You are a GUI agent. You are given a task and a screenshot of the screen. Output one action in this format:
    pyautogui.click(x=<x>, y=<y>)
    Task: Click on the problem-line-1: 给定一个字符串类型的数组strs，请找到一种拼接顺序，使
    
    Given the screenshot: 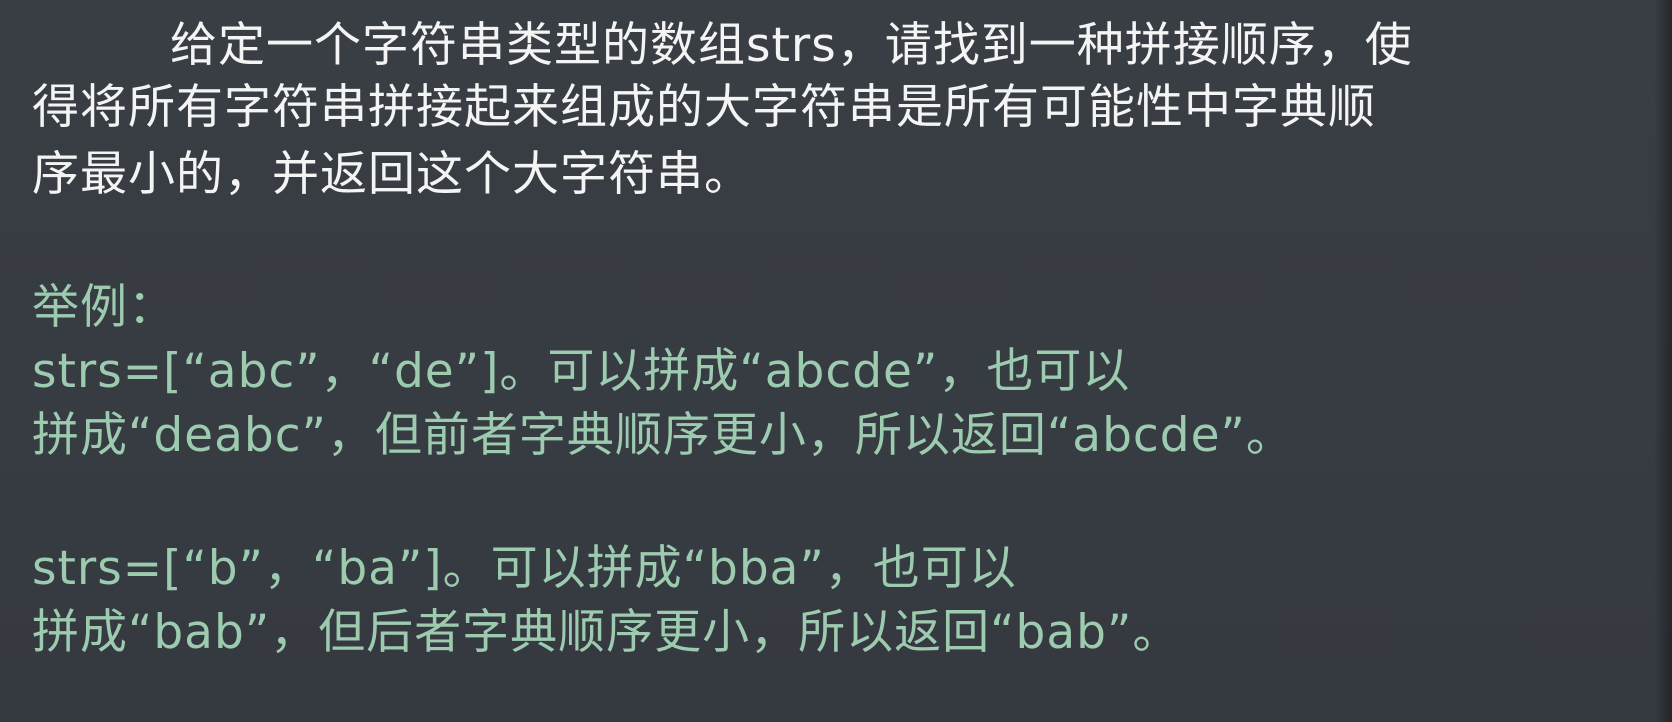 What is the action you would take?
    pyautogui.click(x=791, y=45)
    